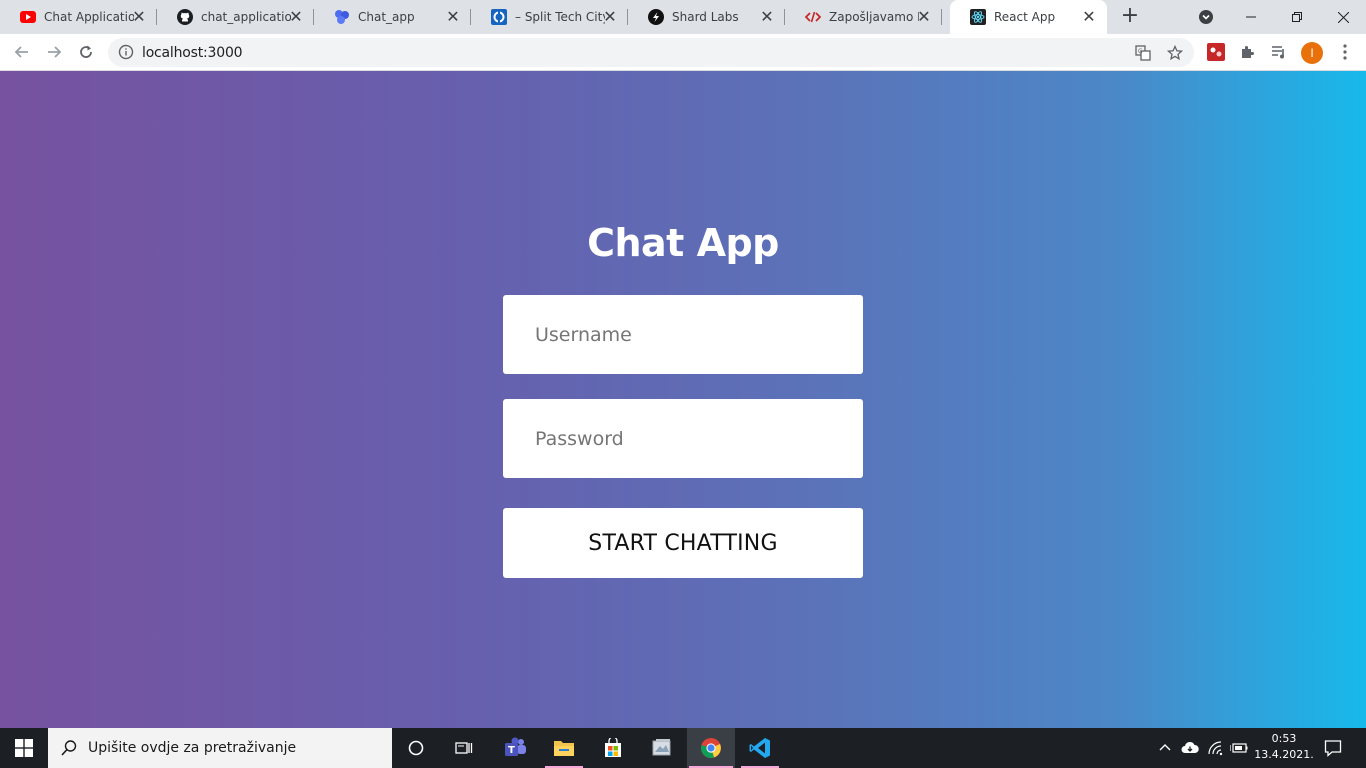  I want to click on task-view-icon, so click(464, 748).